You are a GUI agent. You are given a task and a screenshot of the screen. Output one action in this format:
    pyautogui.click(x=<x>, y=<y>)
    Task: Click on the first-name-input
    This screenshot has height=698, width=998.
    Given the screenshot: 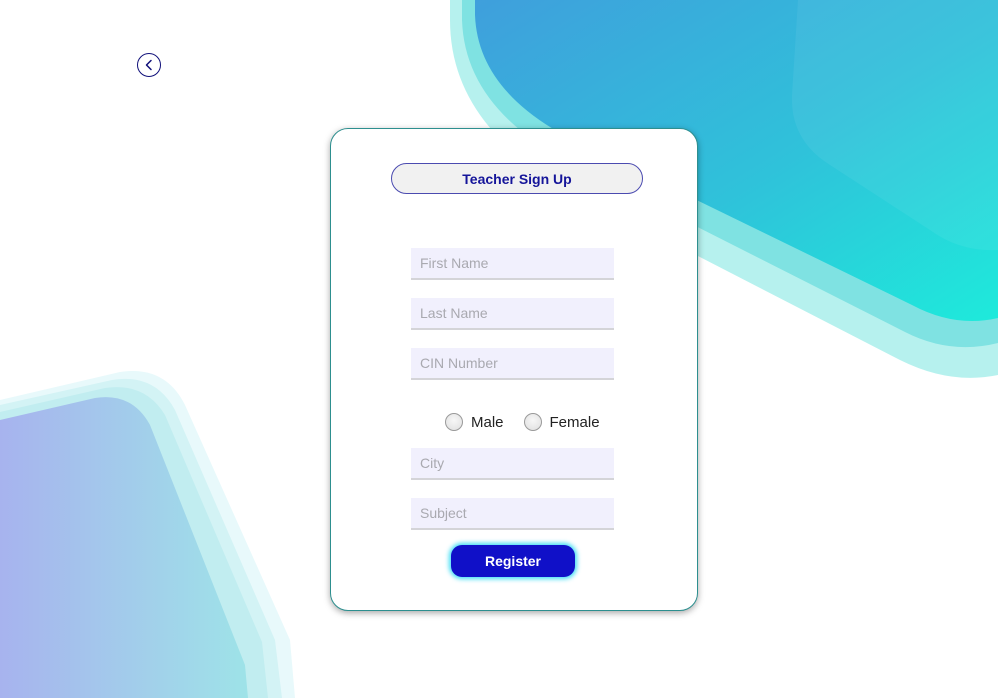 What is the action you would take?
    pyautogui.click(x=512, y=264)
    